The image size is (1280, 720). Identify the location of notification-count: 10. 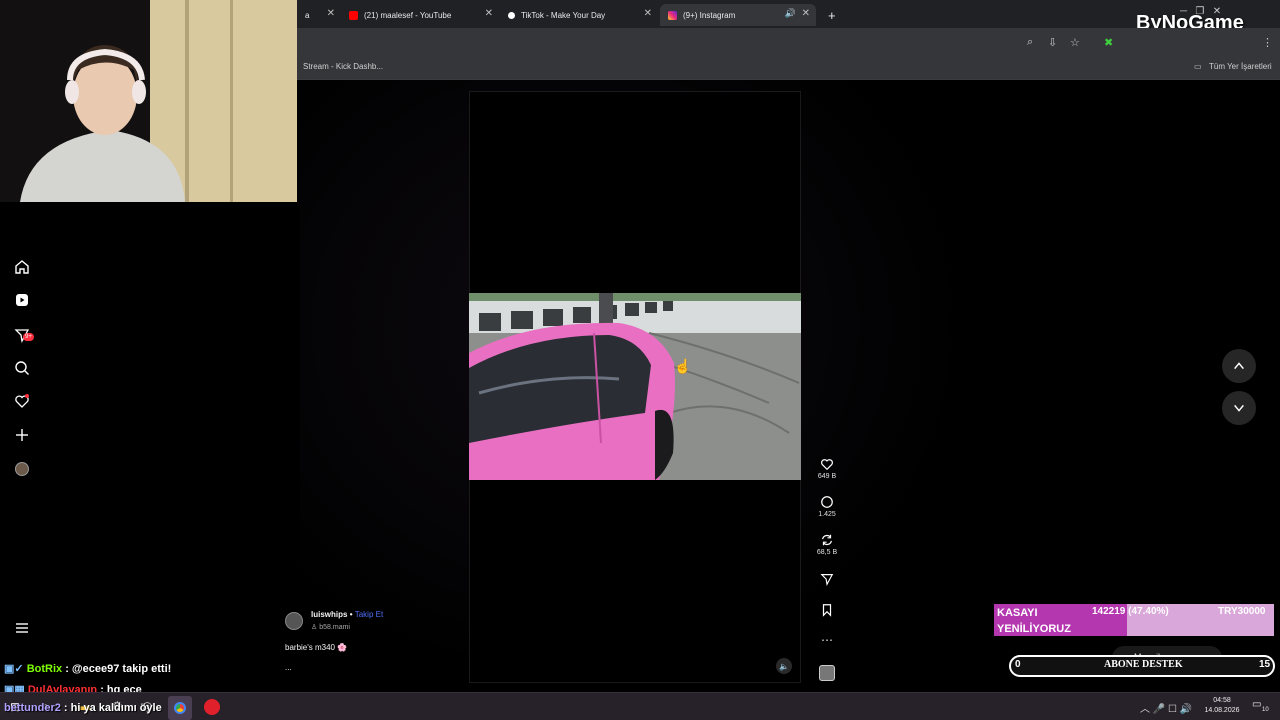
(1265, 710).